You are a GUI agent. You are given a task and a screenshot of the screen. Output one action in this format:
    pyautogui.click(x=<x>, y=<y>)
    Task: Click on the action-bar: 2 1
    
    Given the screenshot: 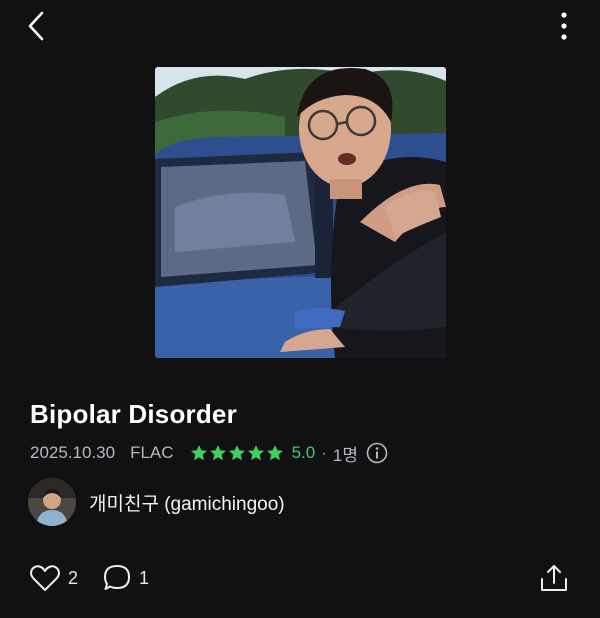 What is the action you would take?
    pyautogui.click(x=300, y=578)
    